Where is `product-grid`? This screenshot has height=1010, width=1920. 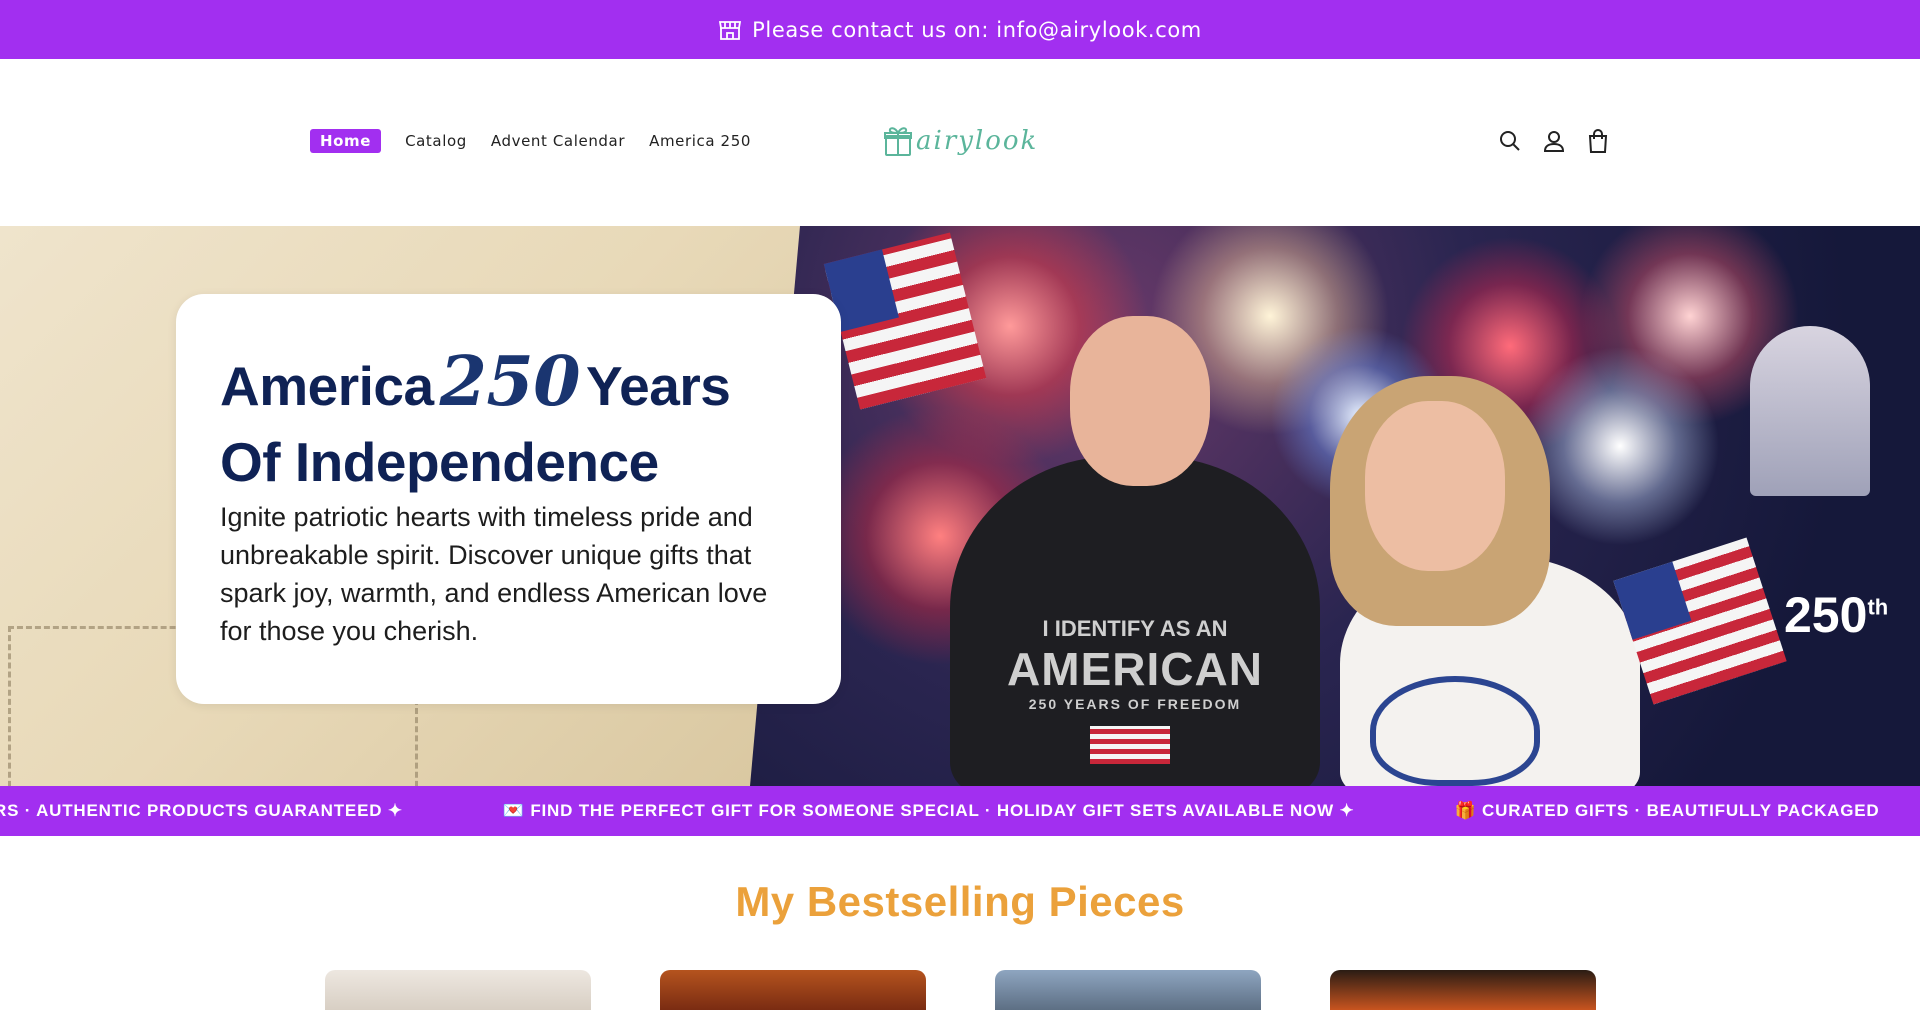 product-grid is located at coordinates (995, 990).